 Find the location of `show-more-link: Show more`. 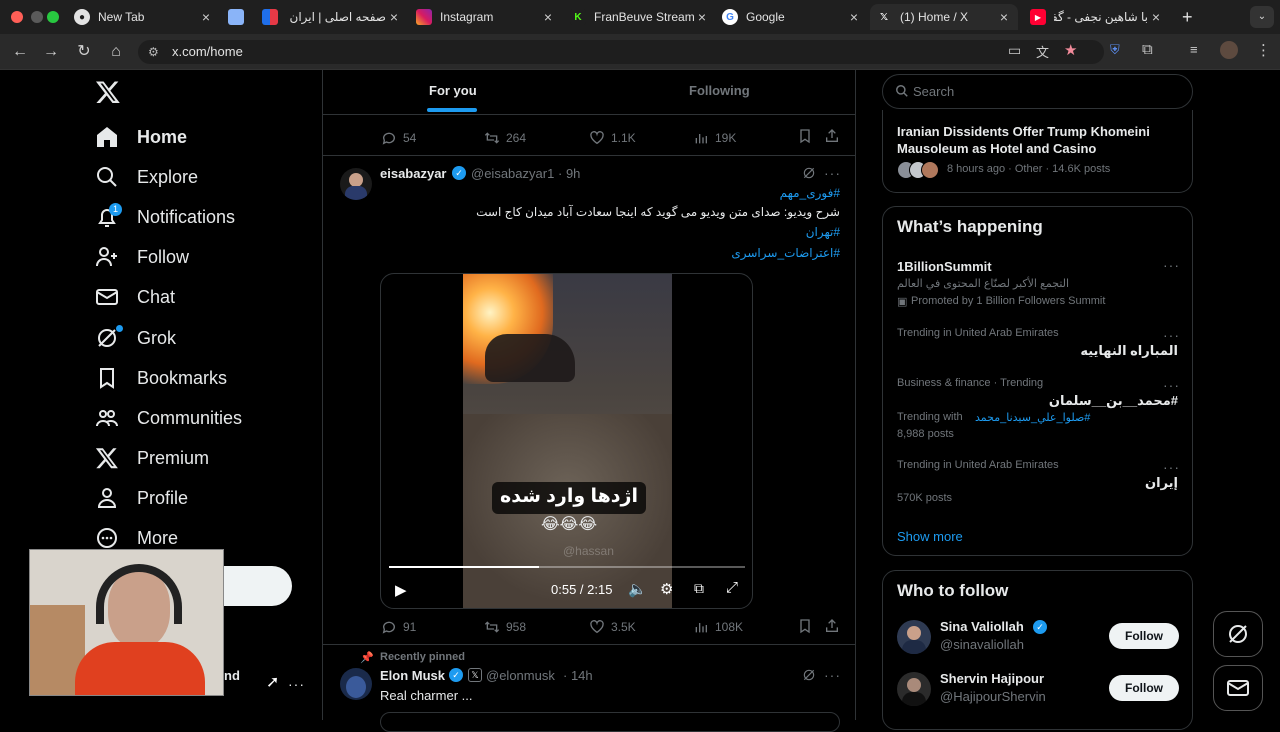

show-more-link: Show more is located at coordinates (930, 536).